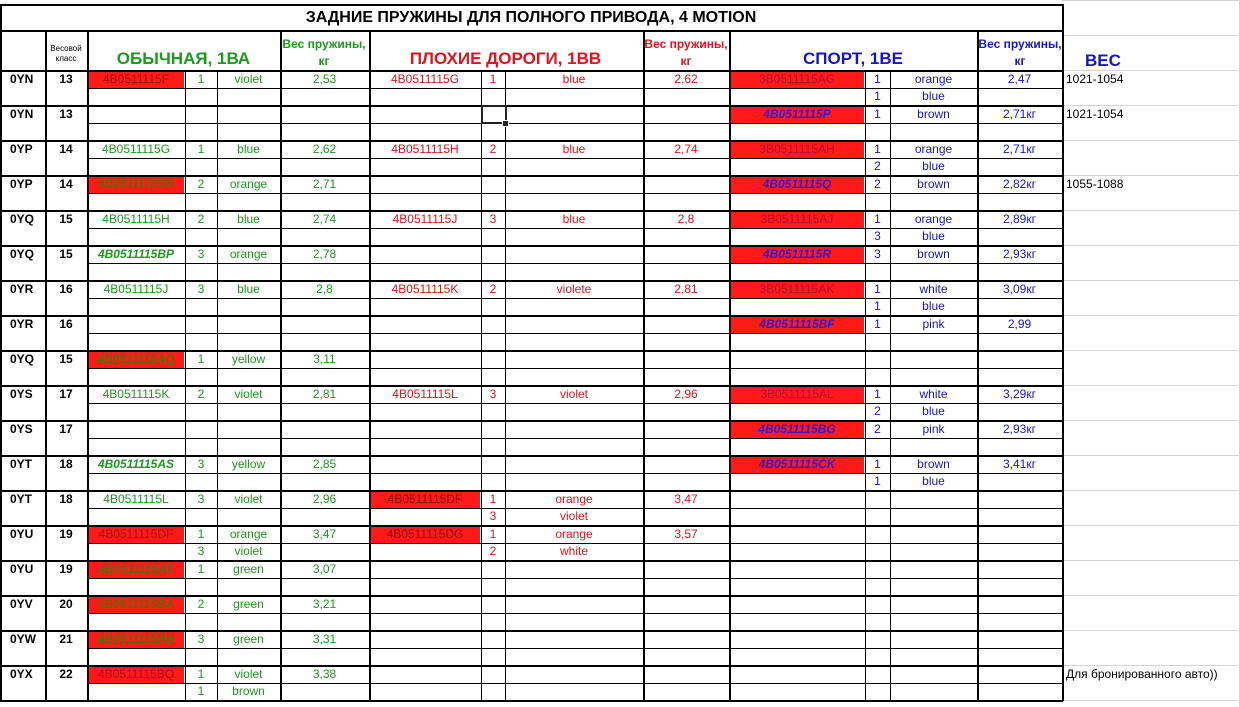 The width and height of the screenshot is (1240, 707). Describe the element at coordinates (324, 499) in the screenshot. I see `n-spring-weight: 2,96` at that location.